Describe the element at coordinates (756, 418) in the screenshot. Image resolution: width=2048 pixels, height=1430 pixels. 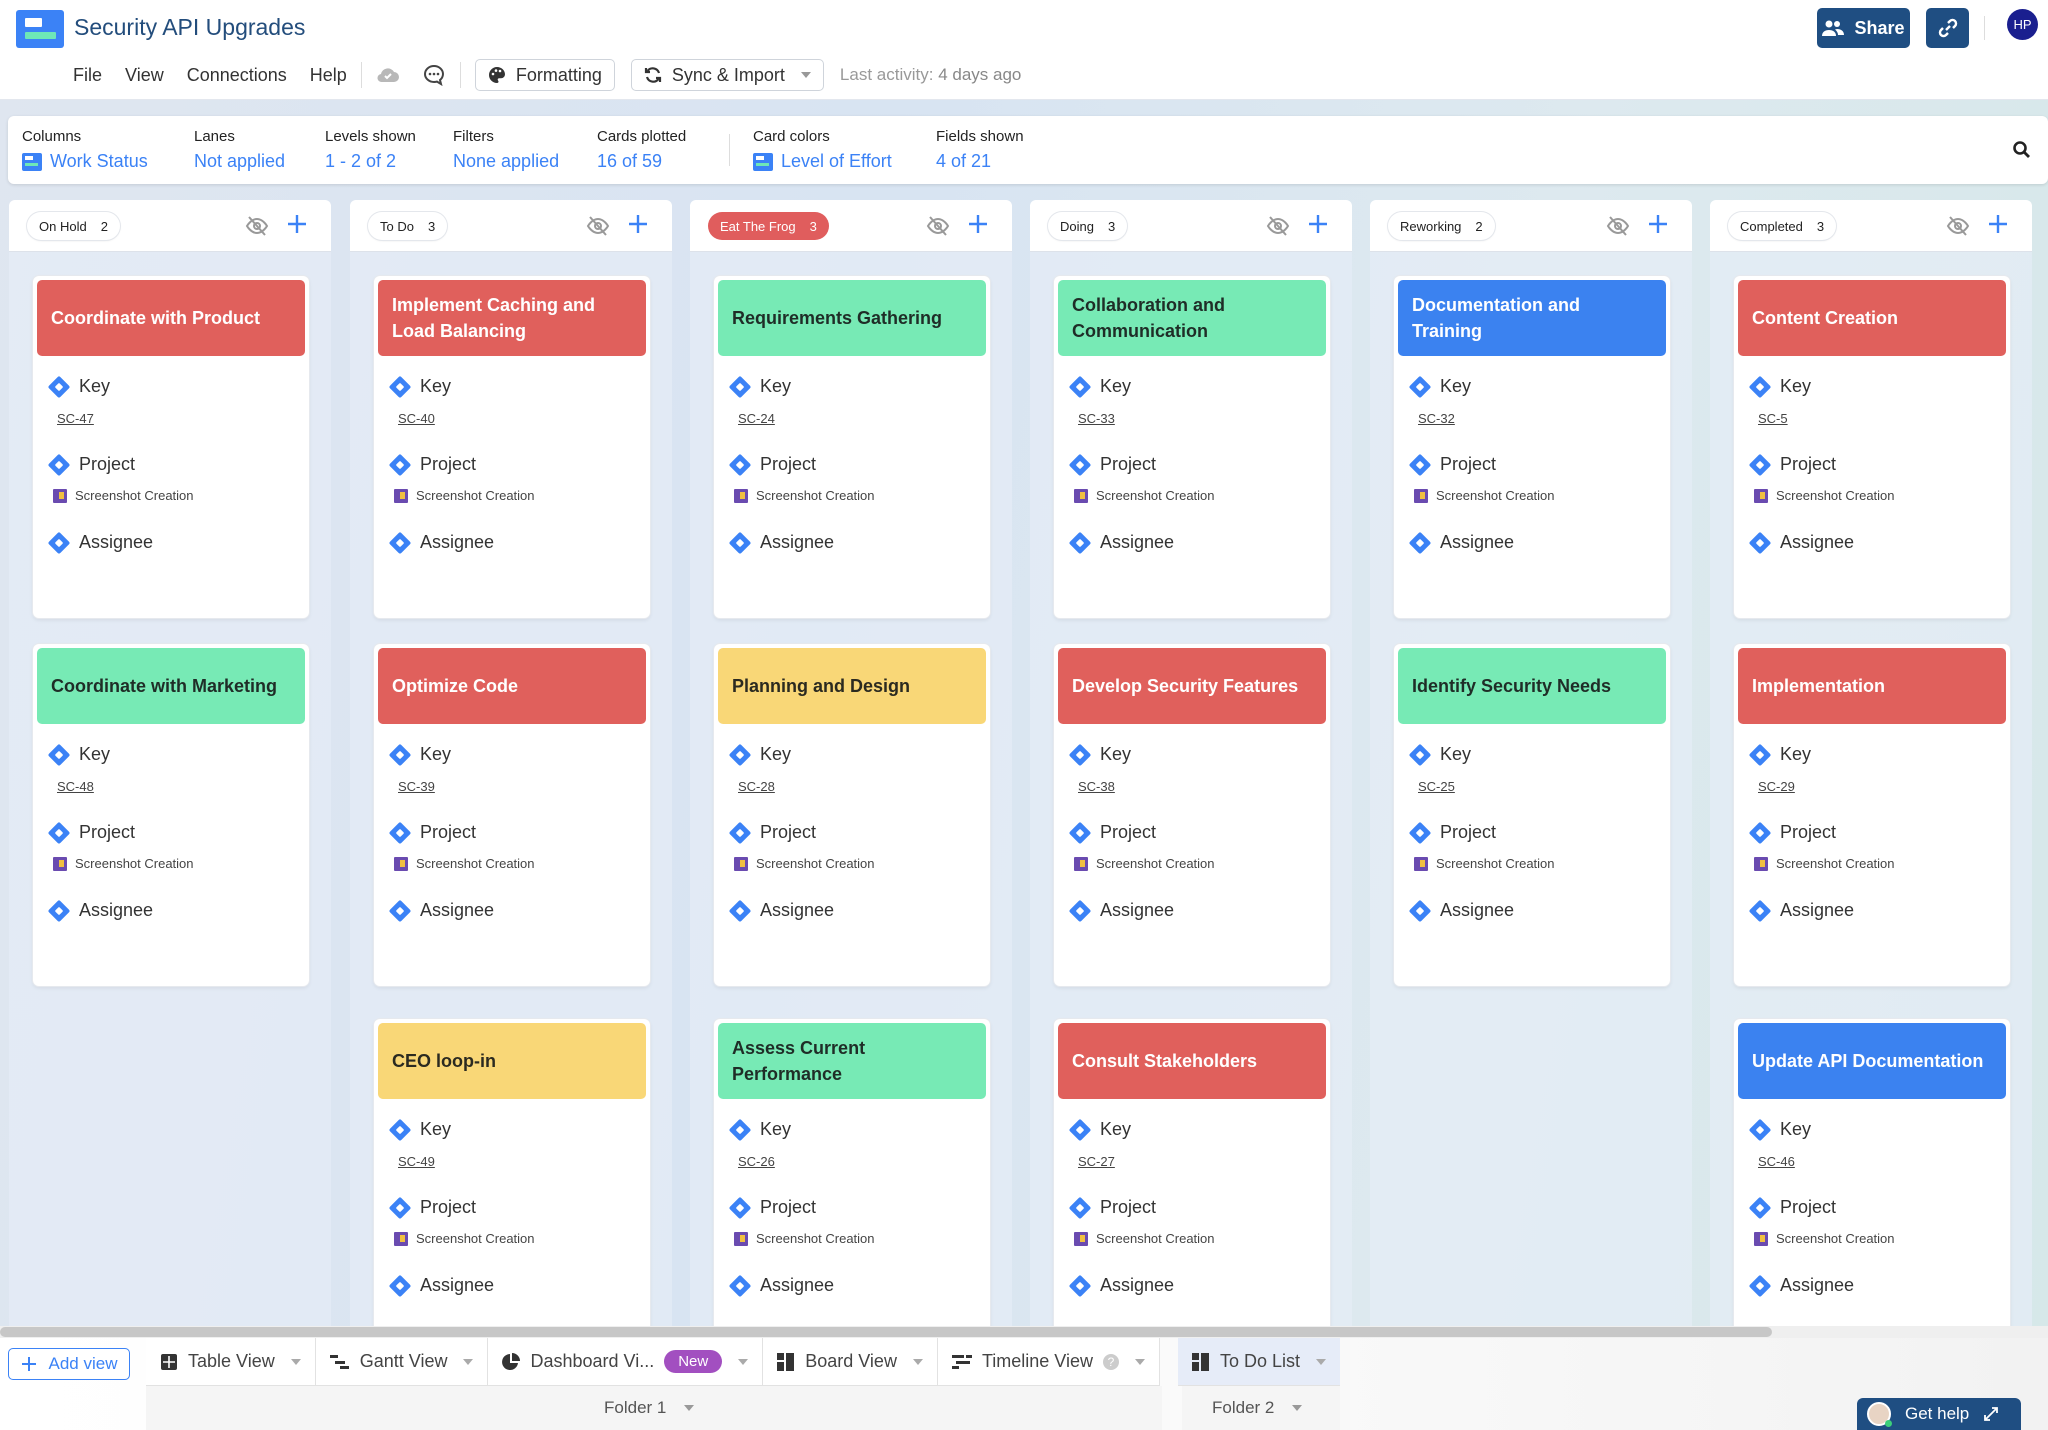
I see `key-link: SC-24` at that location.